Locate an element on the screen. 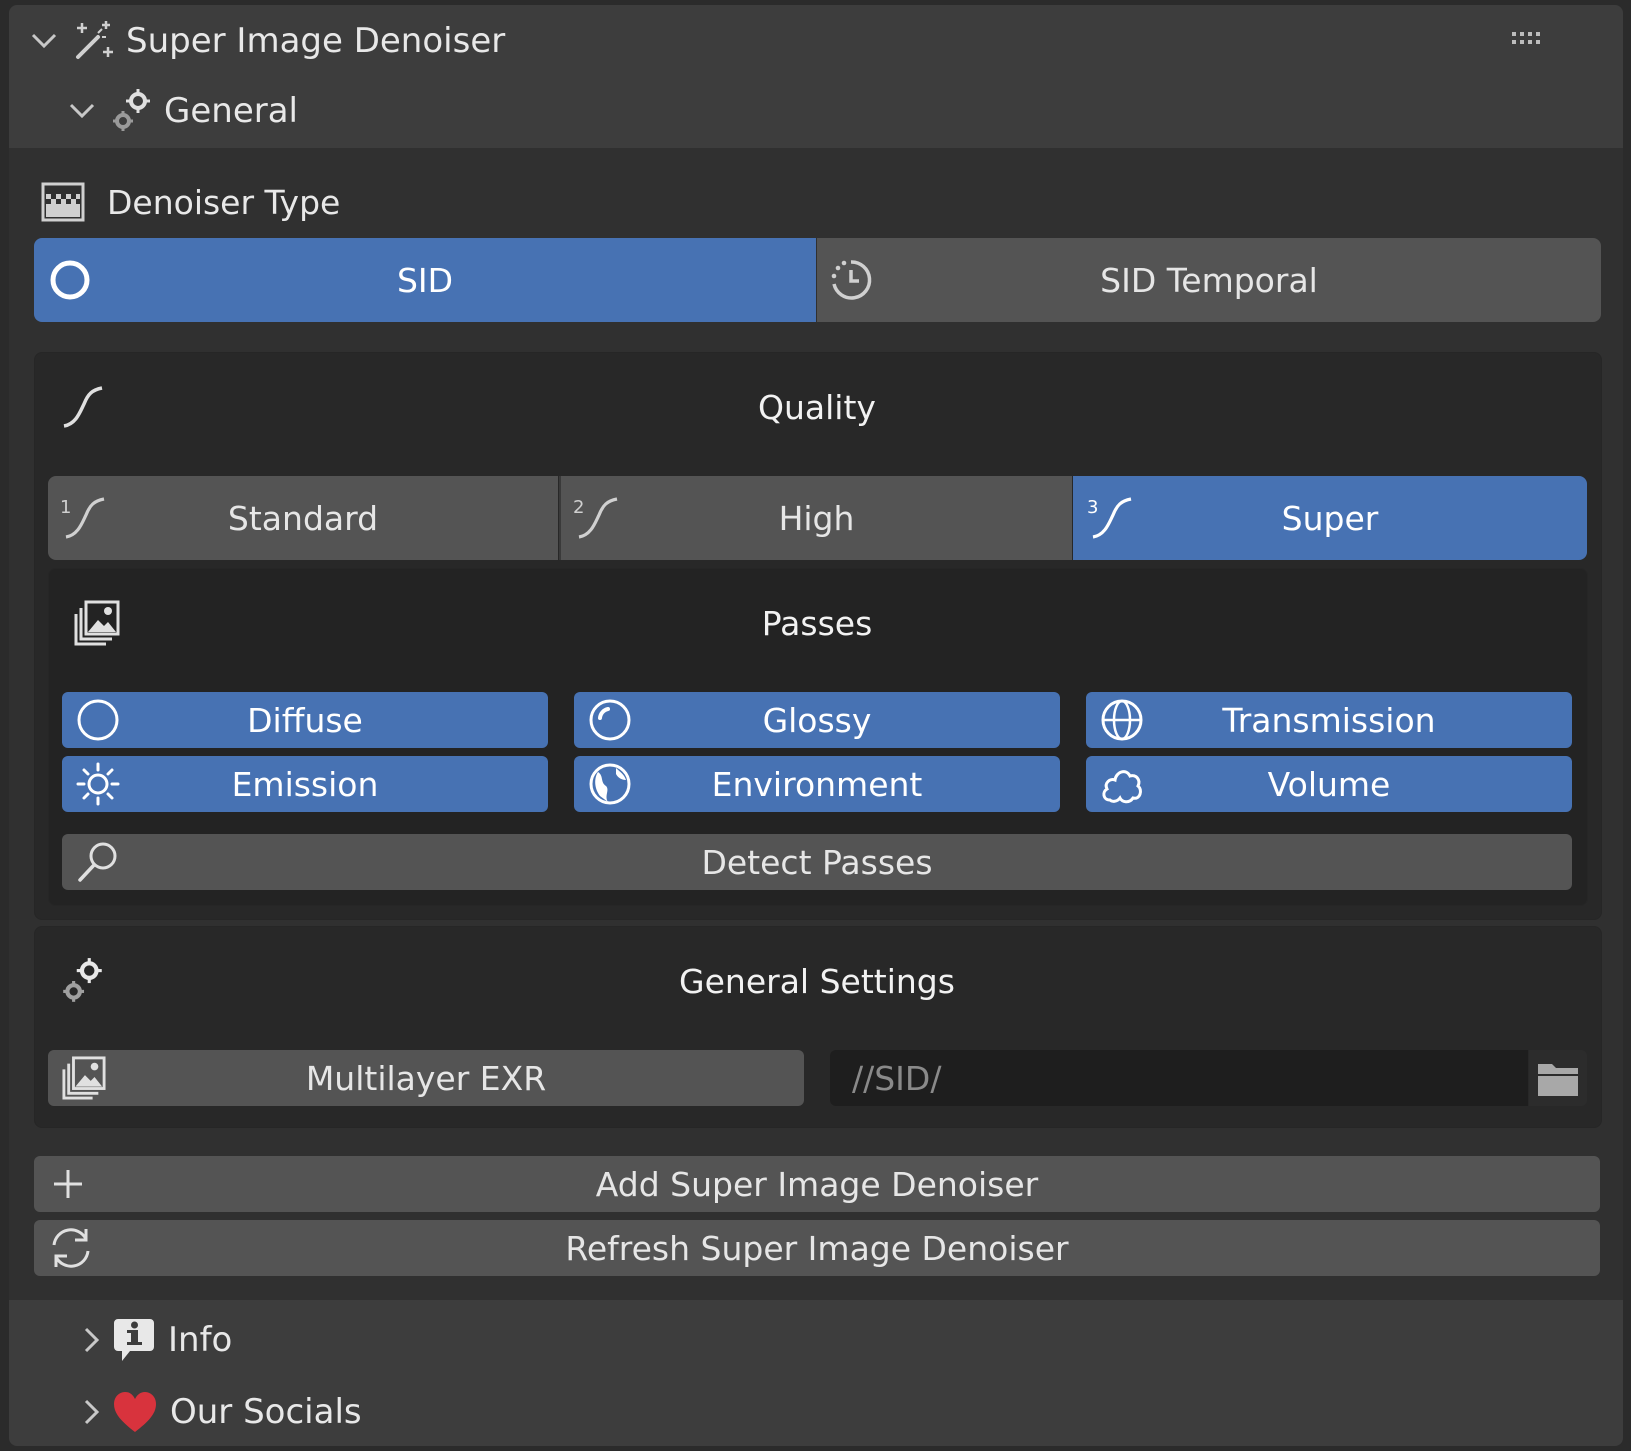 This screenshot has width=1631, height=1451. detect-passes-button: Detect Passes is located at coordinates (817, 862).